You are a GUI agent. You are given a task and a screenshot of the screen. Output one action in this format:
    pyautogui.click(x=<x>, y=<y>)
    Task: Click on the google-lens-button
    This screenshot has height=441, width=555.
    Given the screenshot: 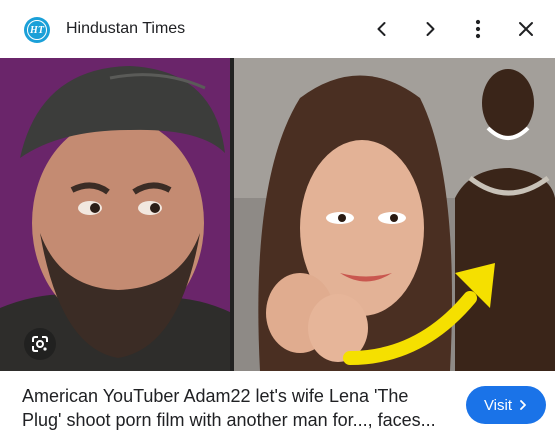 What is the action you would take?
    pyautogui.click(x=40, y=344)
    